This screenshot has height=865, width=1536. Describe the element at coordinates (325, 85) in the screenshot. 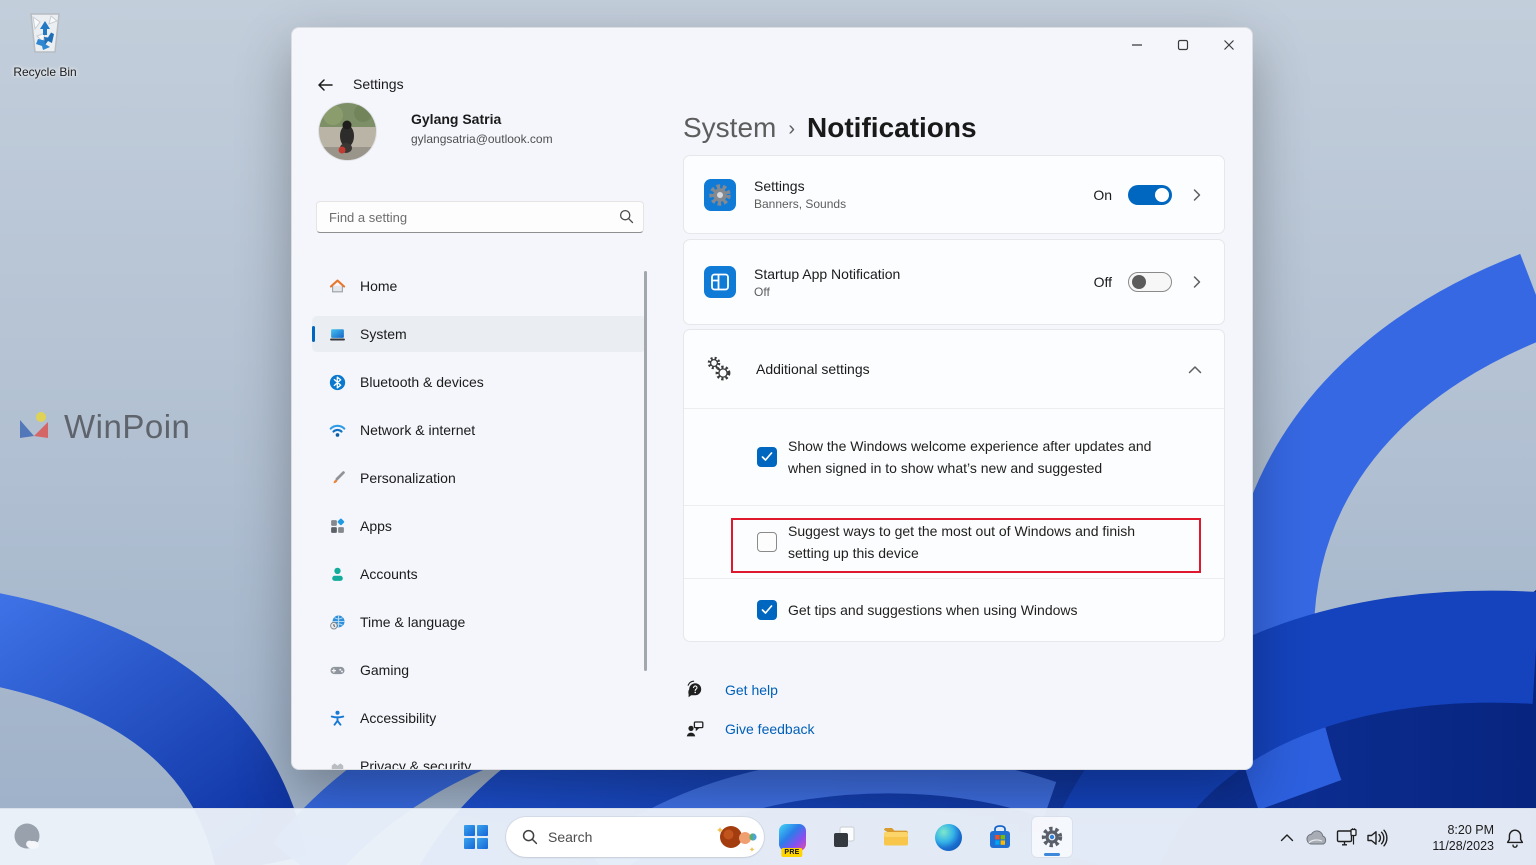

I see `back-button` at that location.